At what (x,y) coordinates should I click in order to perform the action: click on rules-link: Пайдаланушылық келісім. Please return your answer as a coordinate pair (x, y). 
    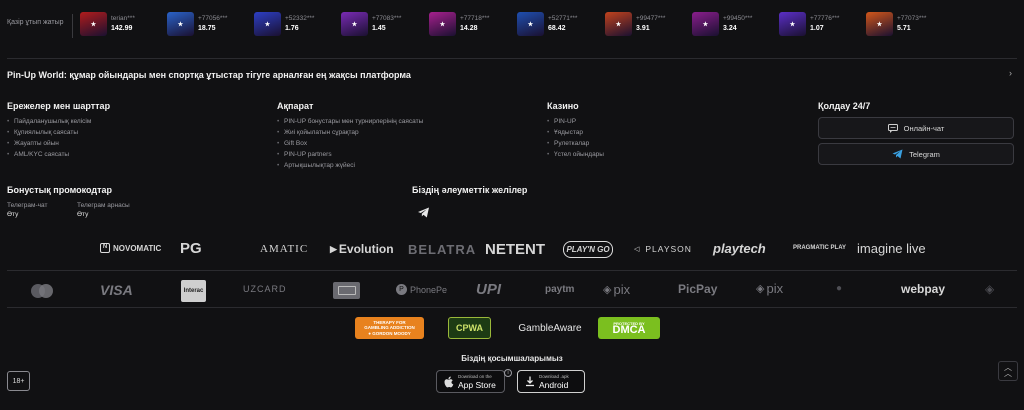
    Looking at the image, I should click on (58, 121).